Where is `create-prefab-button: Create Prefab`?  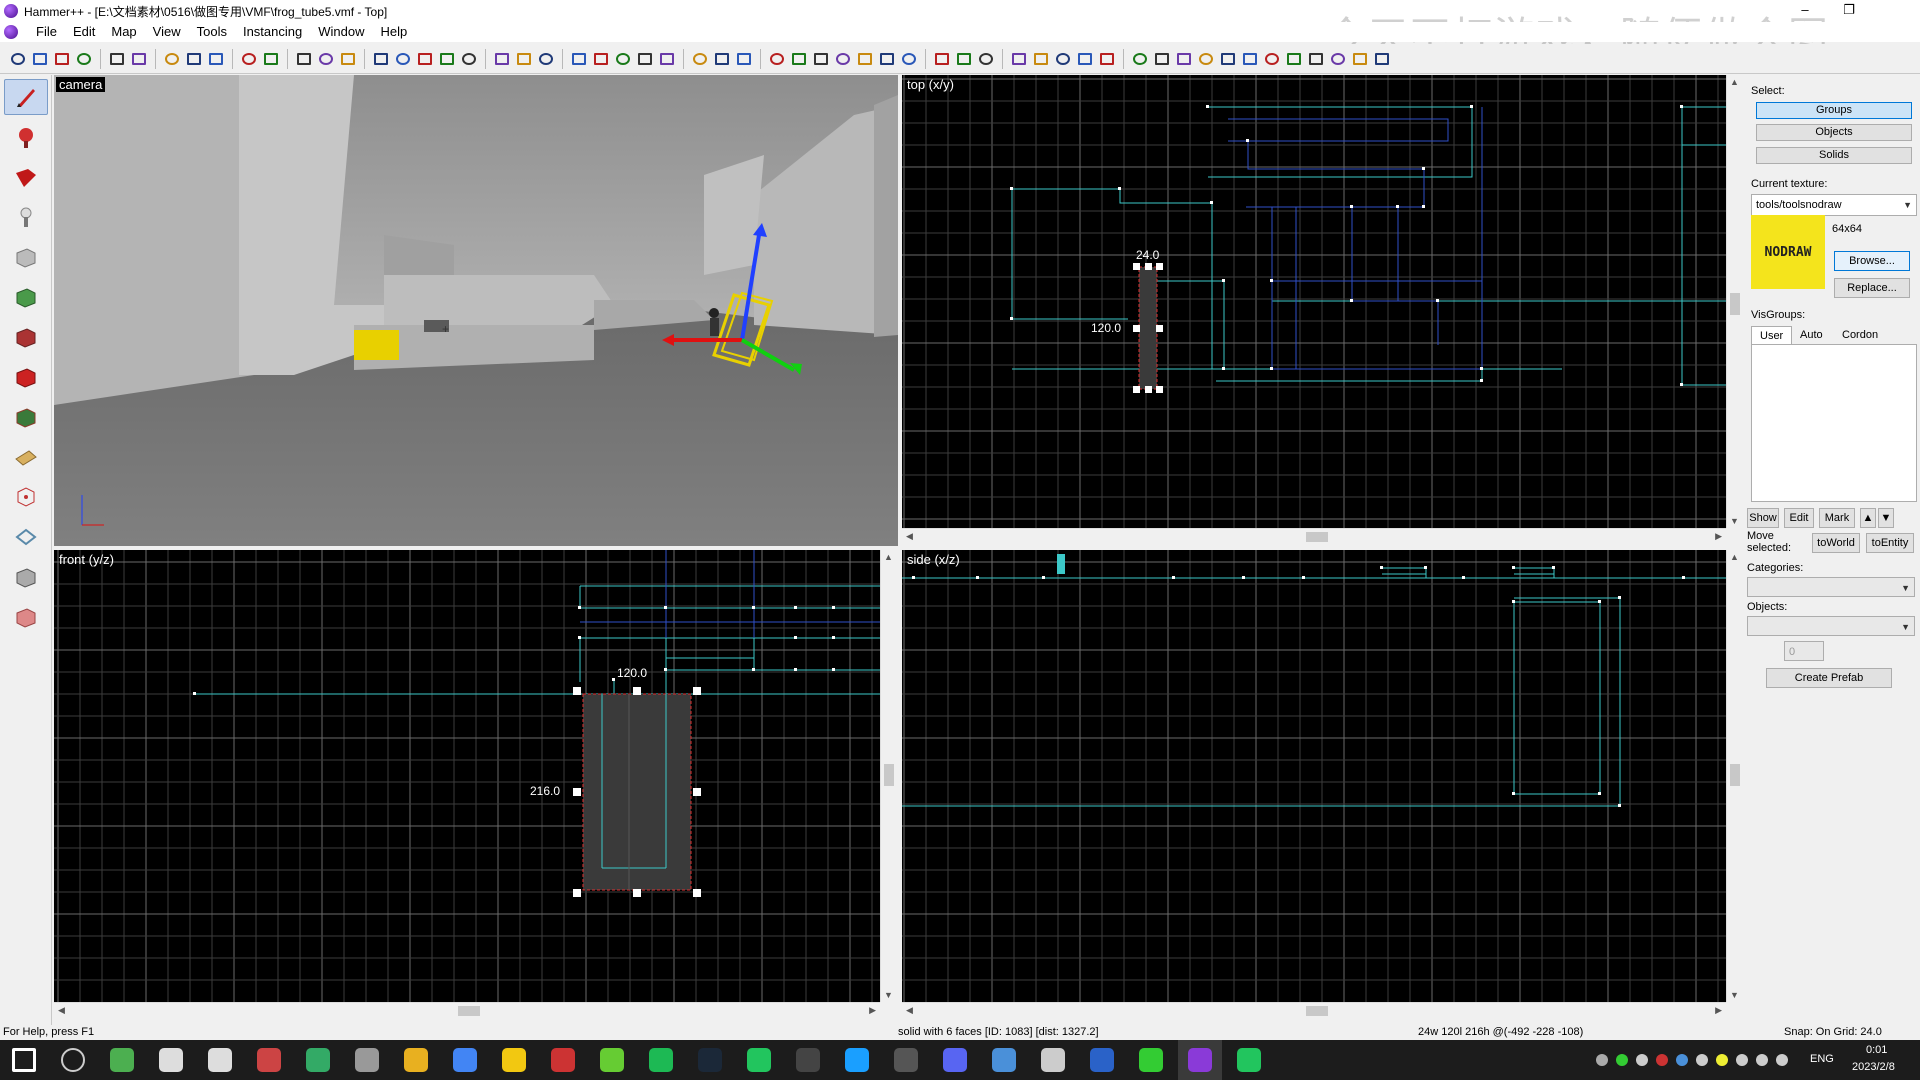 create-prefab-button: Create Prefab is located at coordinates (1829, 678).